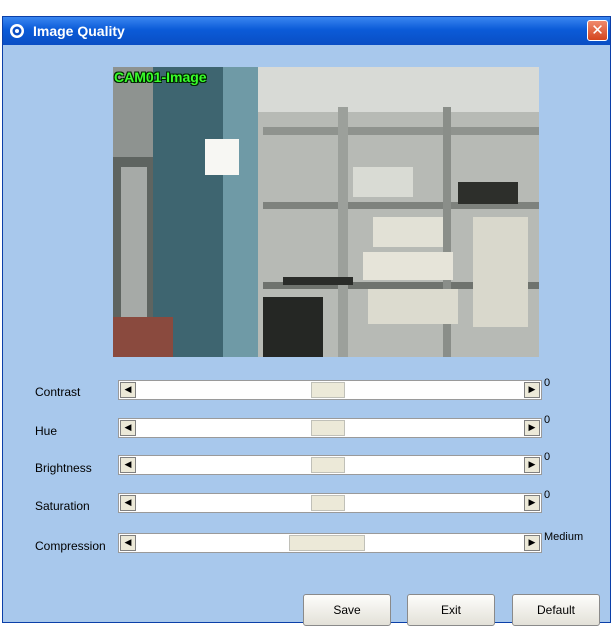 The height and width of the screenshot is (626, 613). I want to click on compression-label: Compression, so click(70, 546).